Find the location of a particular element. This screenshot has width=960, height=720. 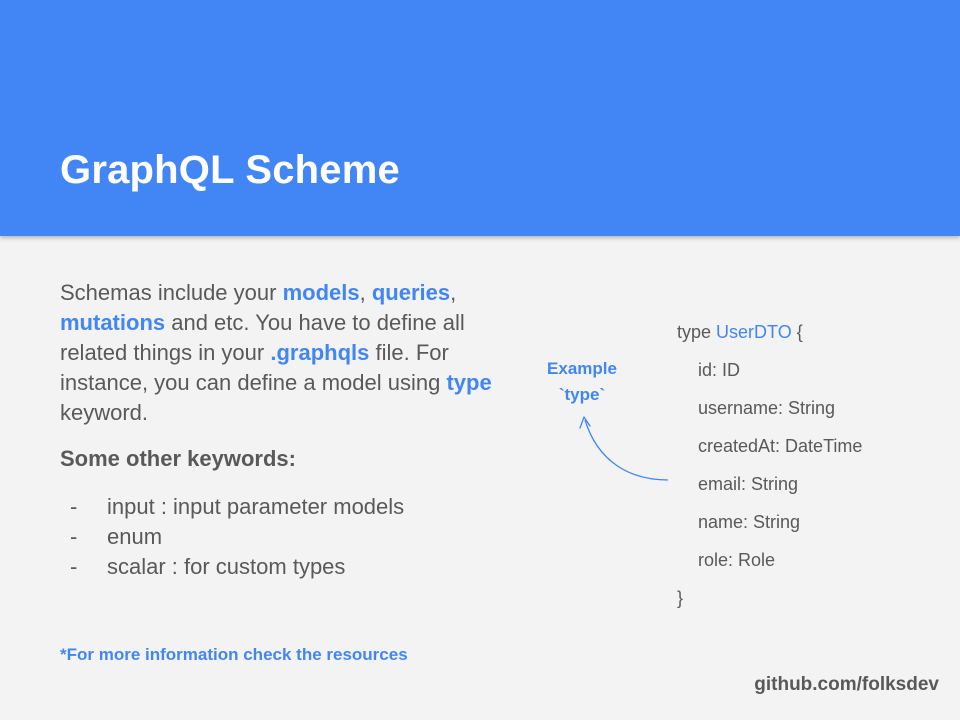

highlight-type: type is located at coordinates (469, 382).